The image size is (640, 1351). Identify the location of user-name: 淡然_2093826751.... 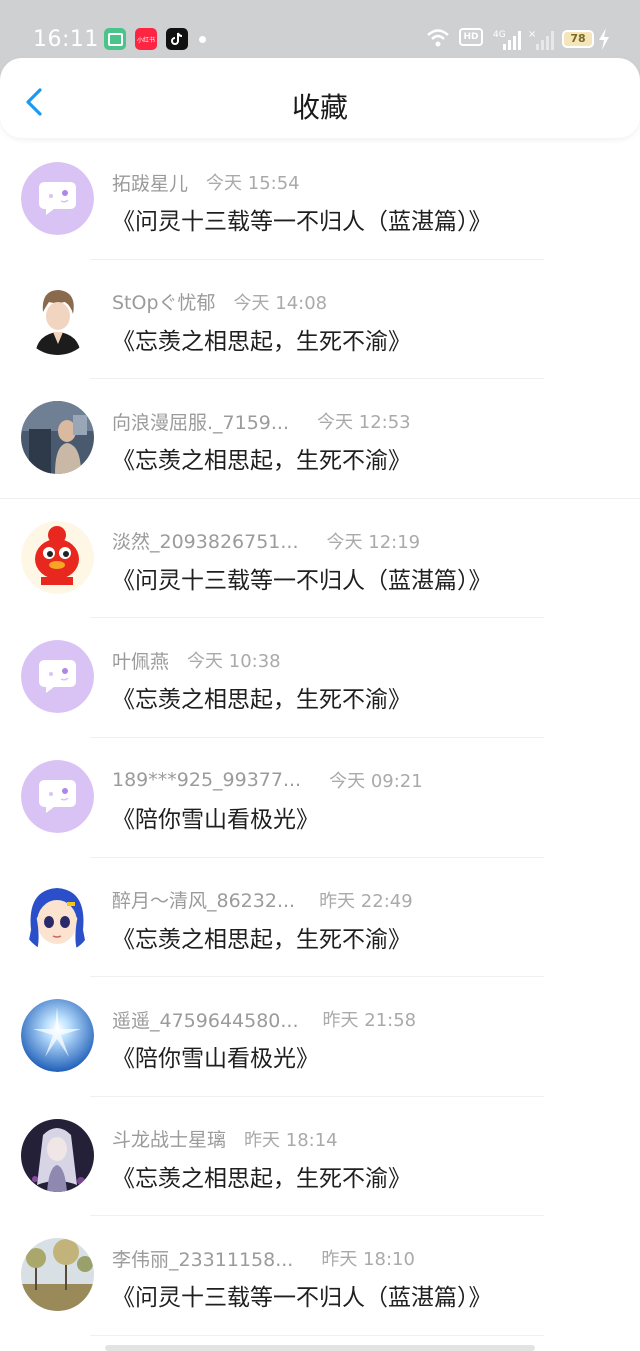
(205, 542).